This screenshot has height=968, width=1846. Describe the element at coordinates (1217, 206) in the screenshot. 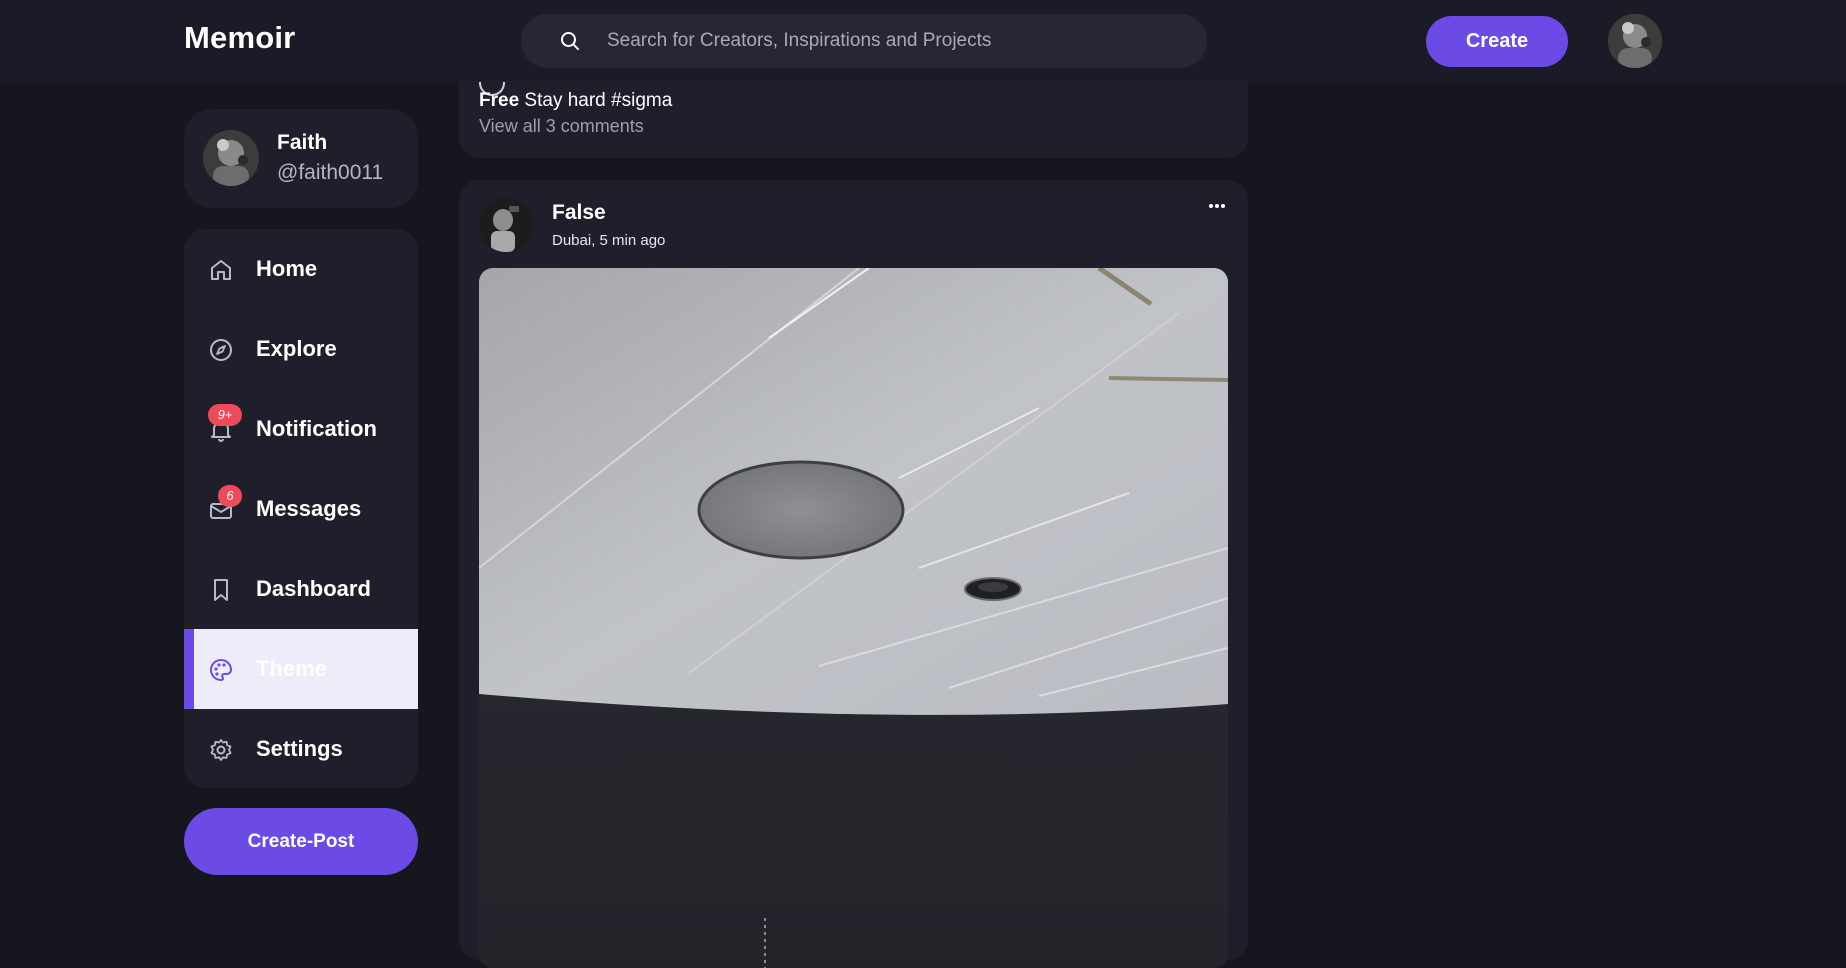

I see `more-horizontal-icon` at that location.